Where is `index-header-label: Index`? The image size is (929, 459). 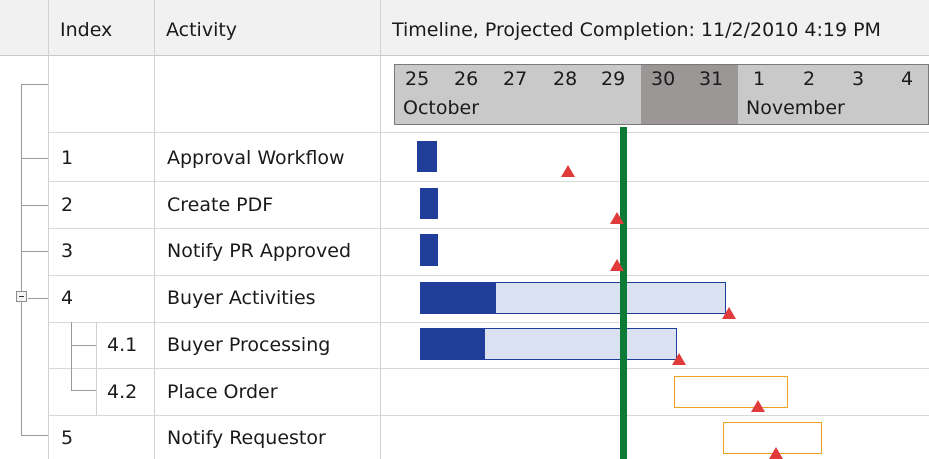 index-header-label: Index is located at coordinates (86, 30).